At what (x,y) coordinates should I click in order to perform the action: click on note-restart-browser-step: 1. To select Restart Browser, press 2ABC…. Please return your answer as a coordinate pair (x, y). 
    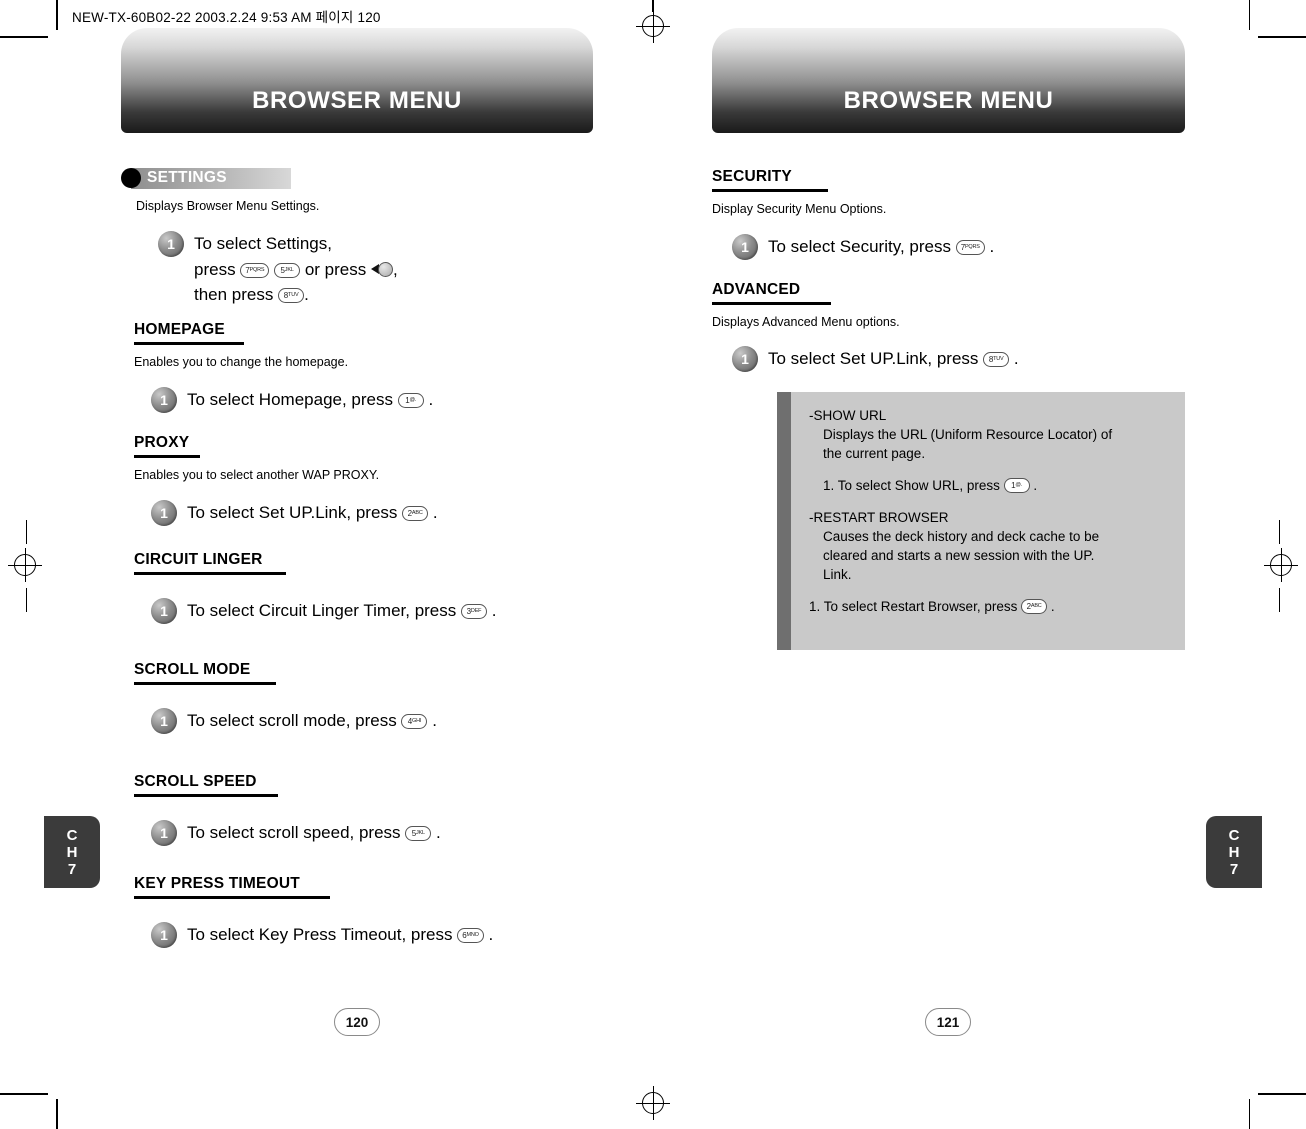
    Looking at the image, I should click on (989, 606).